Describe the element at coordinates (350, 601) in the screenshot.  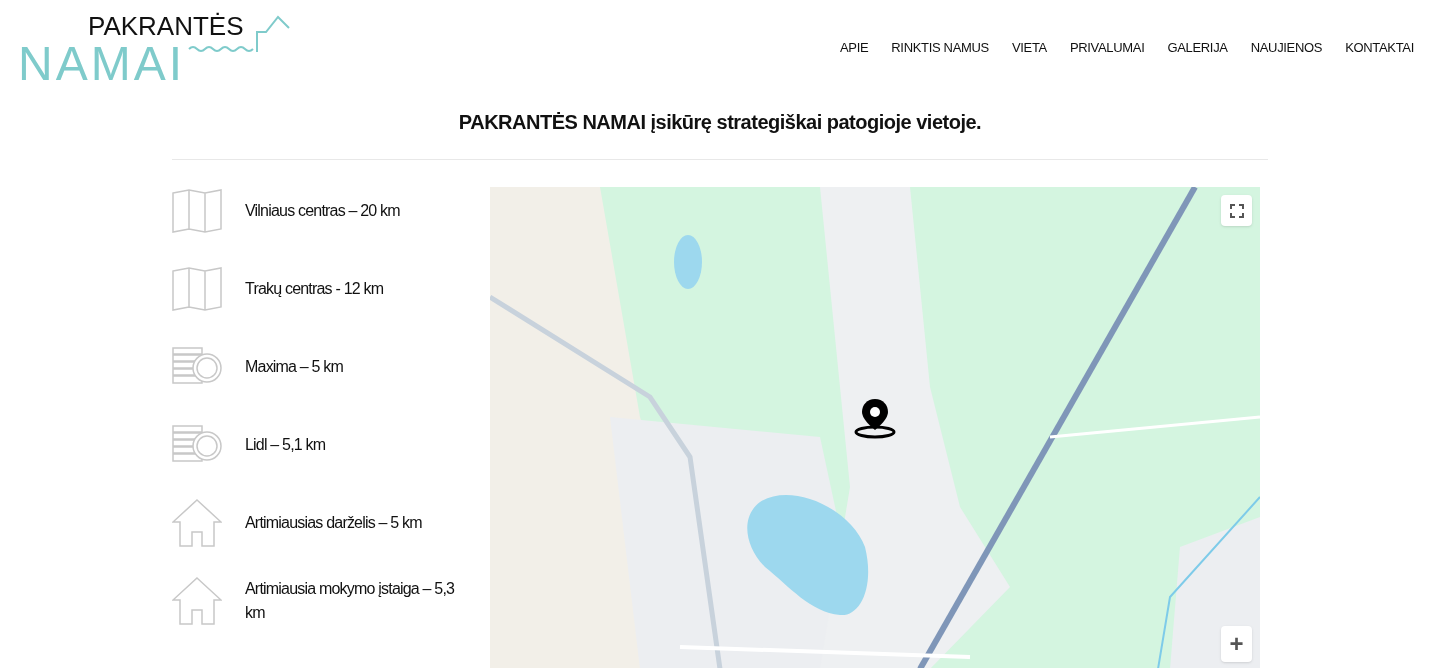
I see `distance-text: Artimiausia mokymo įstaiga – 5,3 km` at that location.